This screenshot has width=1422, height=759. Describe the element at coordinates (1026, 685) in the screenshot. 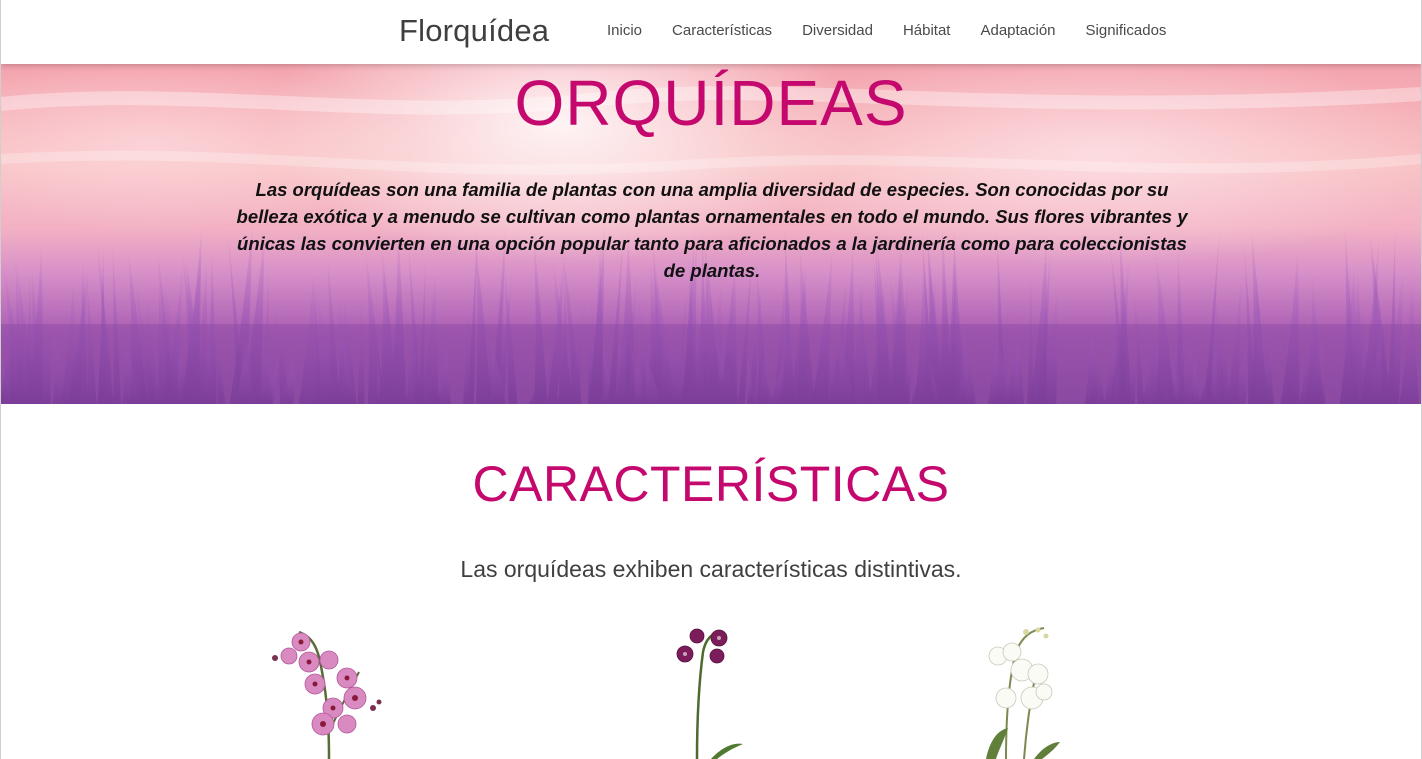

I see `white-orchid-image` at that location.